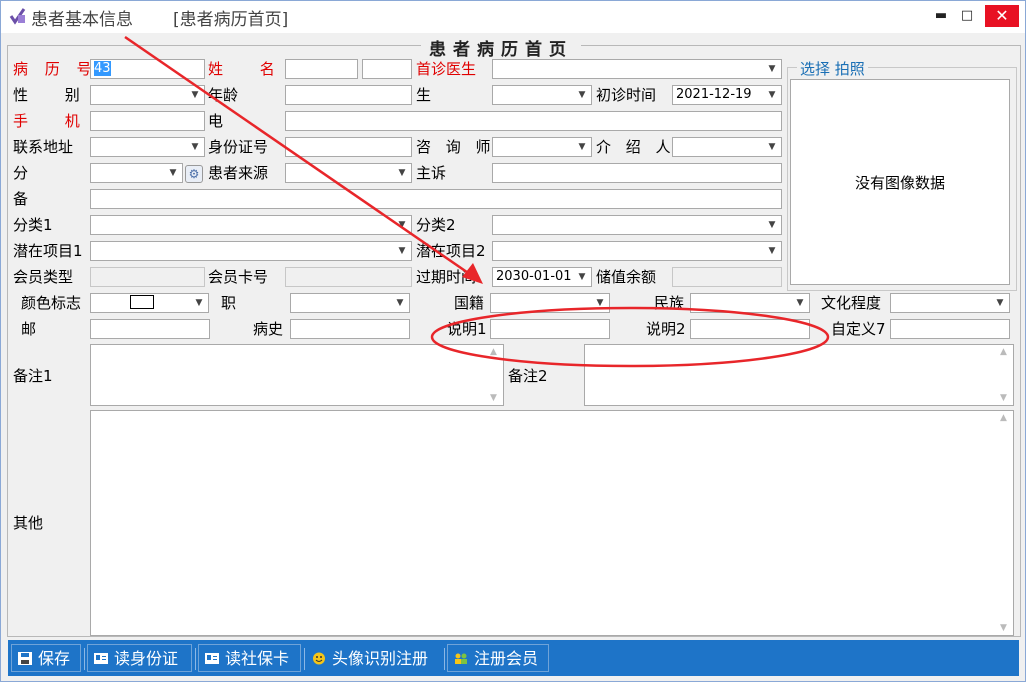 Image resolution: width=1026 pixels, height=682 pixels. I want to click on annotation-ellipse, so click(630, 337).